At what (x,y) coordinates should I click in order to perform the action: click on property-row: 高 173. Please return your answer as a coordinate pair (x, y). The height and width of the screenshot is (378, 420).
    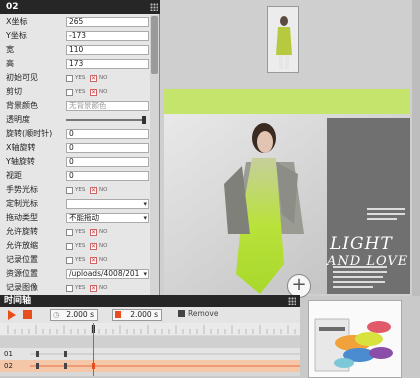
    Looking at the image, I should click on (75, 64).